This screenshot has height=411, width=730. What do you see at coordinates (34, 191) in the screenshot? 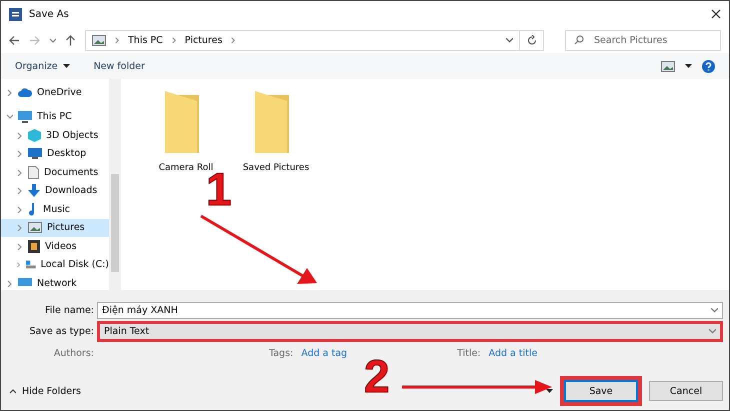
I see `down-arrow-icon` at bounding box center [34, 191].